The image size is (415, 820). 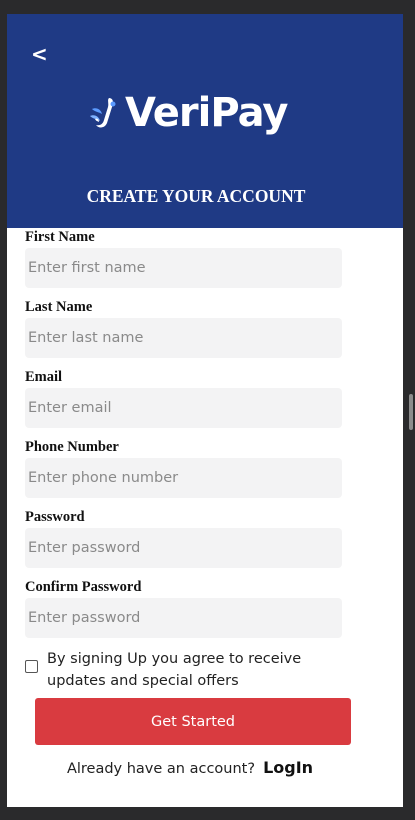 What do you see at coordinates (193, 721) in the screenshot?
I see `get-started-button: Get Started` at bounding box center [193, 721].